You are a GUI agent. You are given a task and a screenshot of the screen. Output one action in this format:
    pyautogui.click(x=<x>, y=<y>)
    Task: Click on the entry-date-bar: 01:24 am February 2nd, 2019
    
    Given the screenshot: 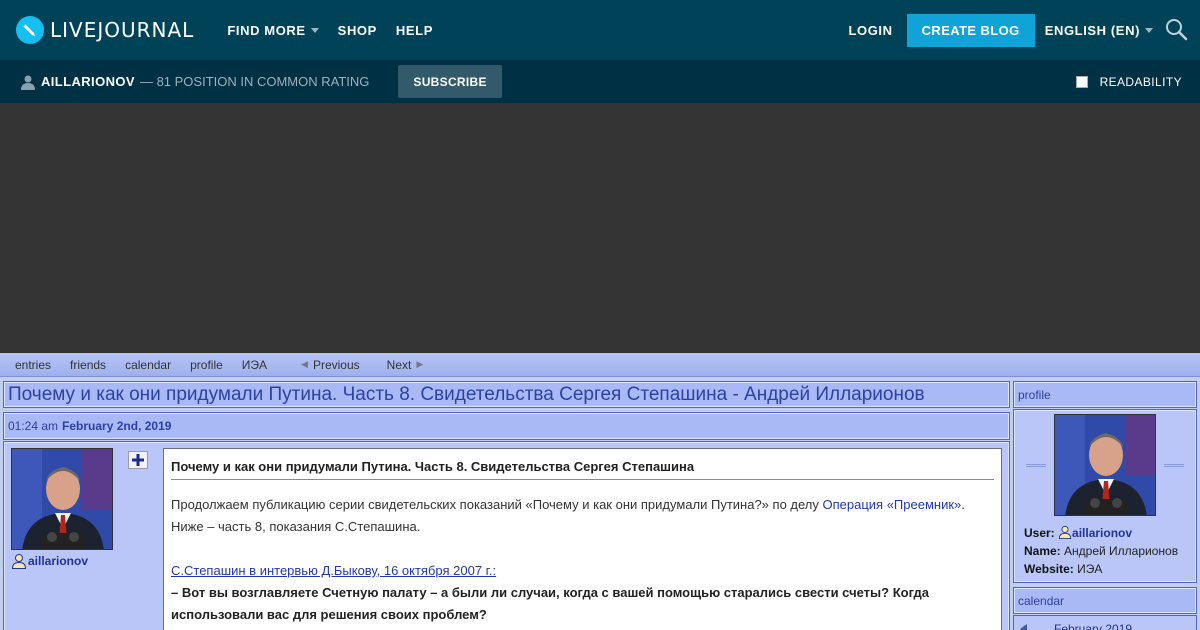 What is the action you would take?
    pyautogui.click(x=506, y=426)
    